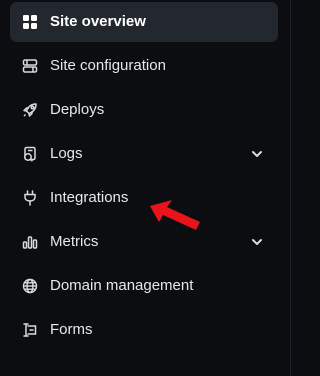  What do you see at coordinates (30, 330) in the screenshot?
I see `forms-icon` at bounding box center [30, 330].